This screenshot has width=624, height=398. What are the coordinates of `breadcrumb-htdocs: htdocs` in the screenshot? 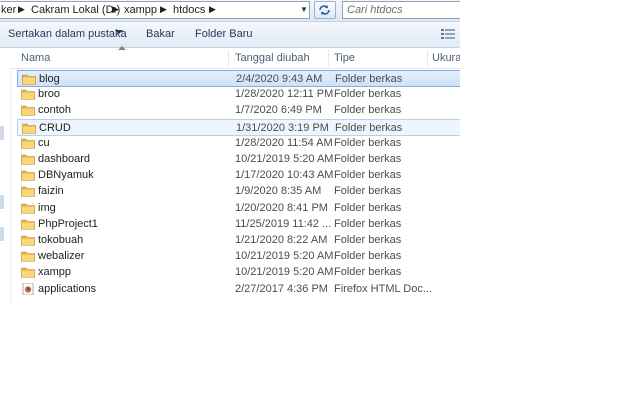 It's located at (189, 10).